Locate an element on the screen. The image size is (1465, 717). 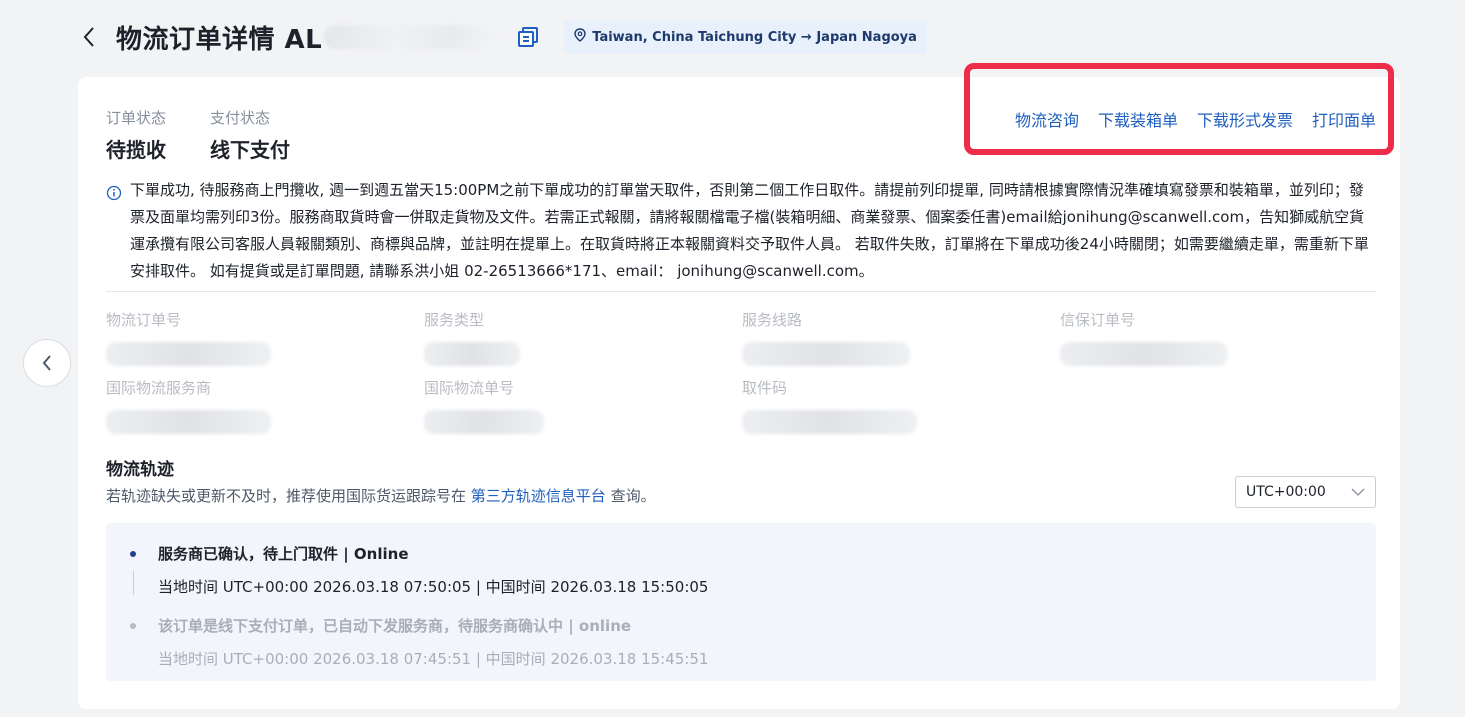
logistics-consult-link: 物流咨询 is located at coordinates (1047, 119).